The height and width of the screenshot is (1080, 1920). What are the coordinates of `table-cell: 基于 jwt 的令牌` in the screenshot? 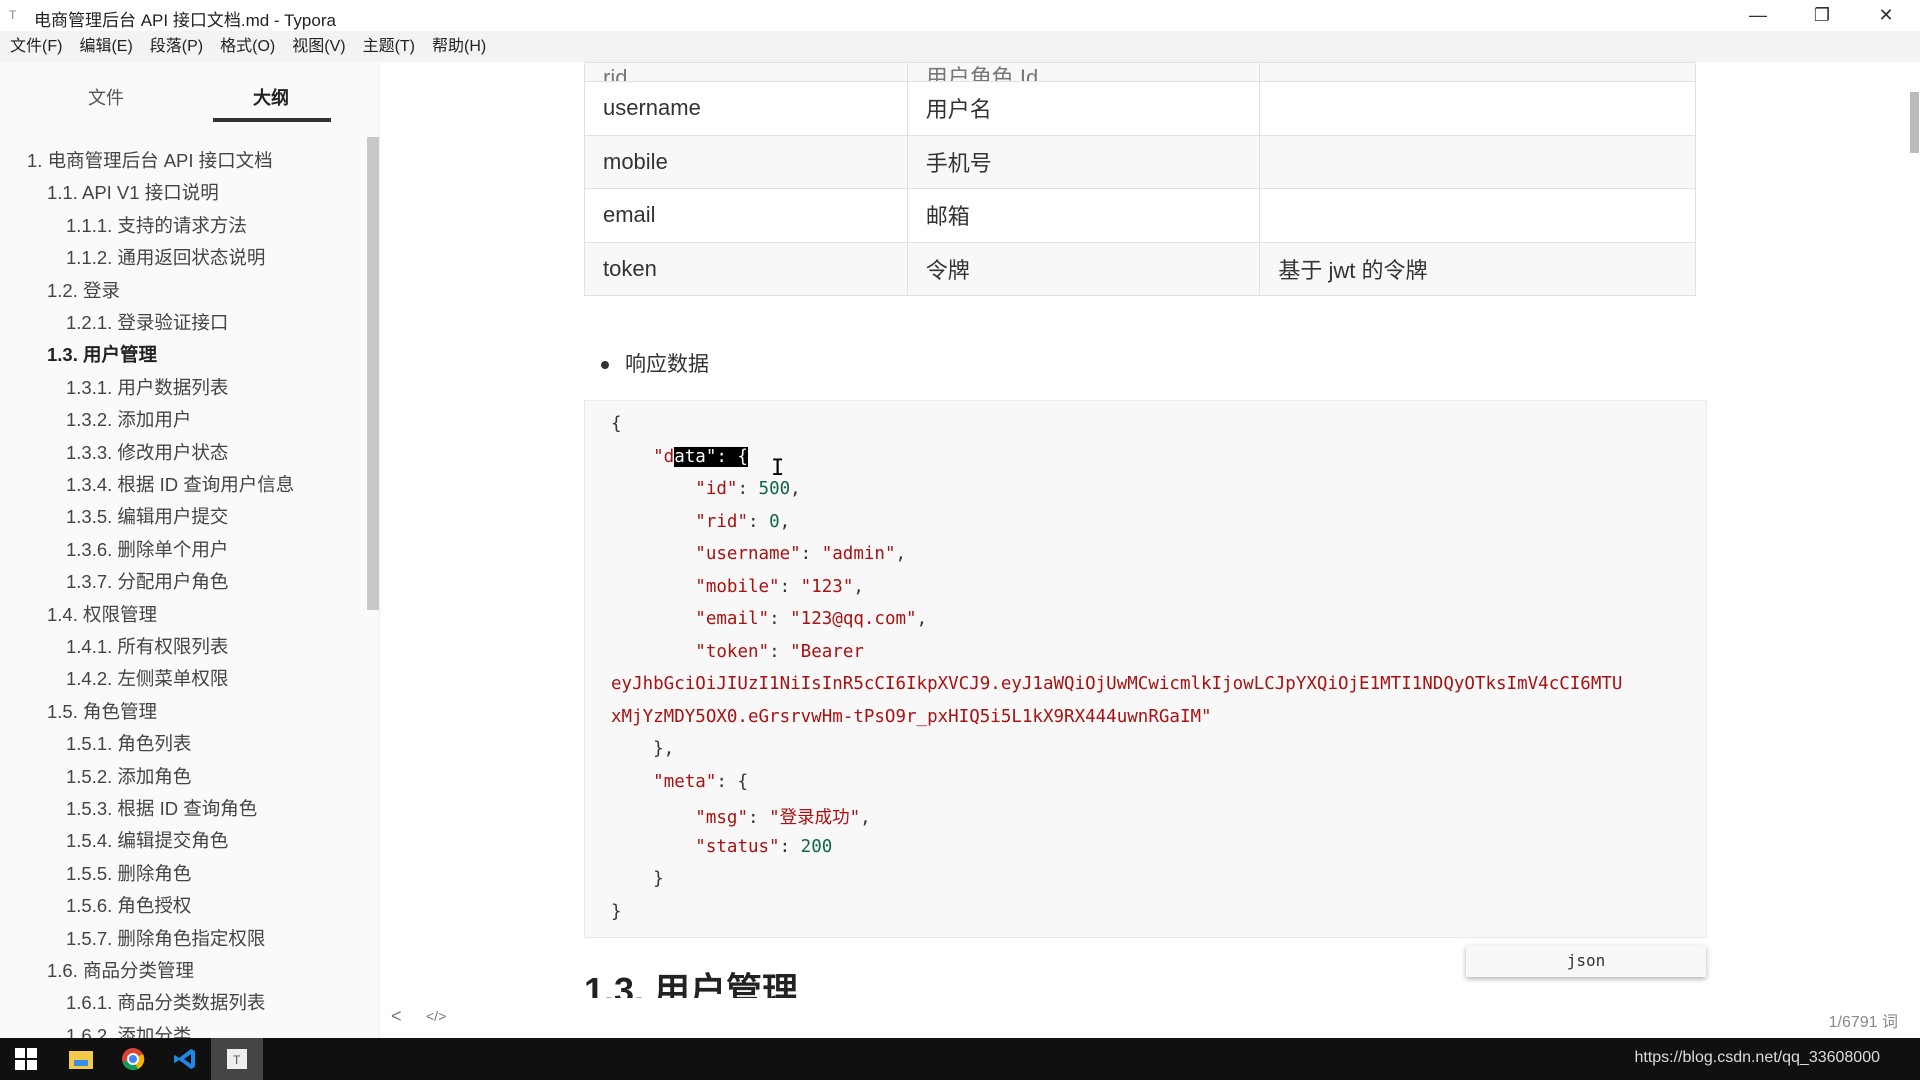 It's located at (1477, 269).